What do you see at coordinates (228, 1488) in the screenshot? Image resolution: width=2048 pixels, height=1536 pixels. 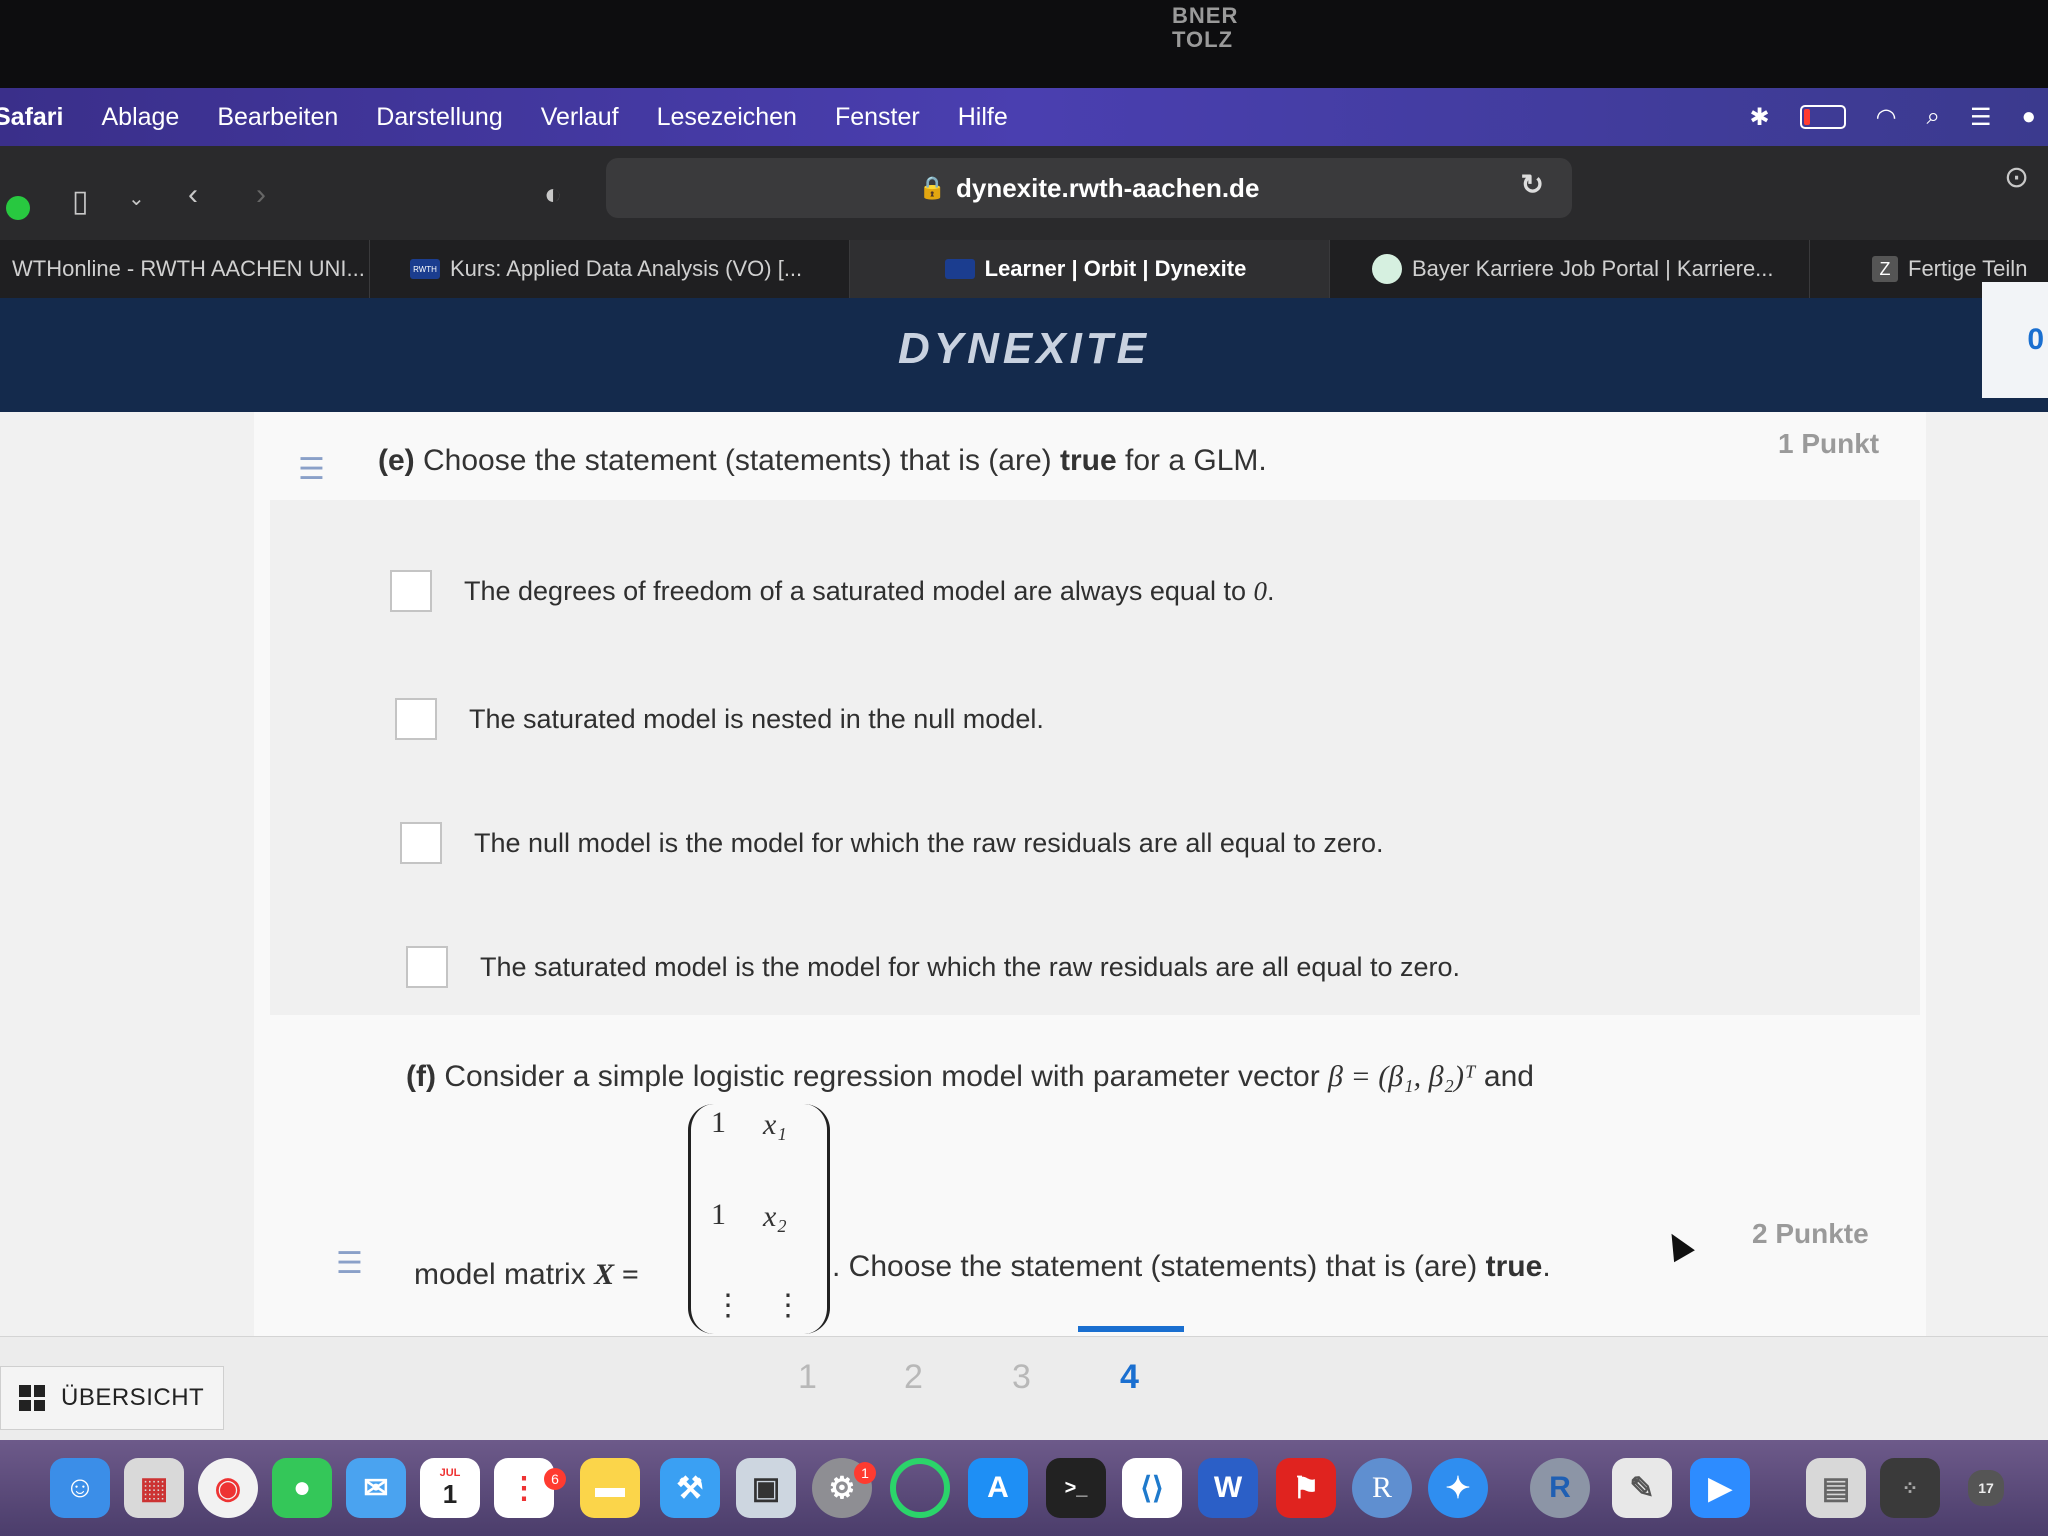 I see `chrome-icon: ◉` at bounding box center [228, 1488].